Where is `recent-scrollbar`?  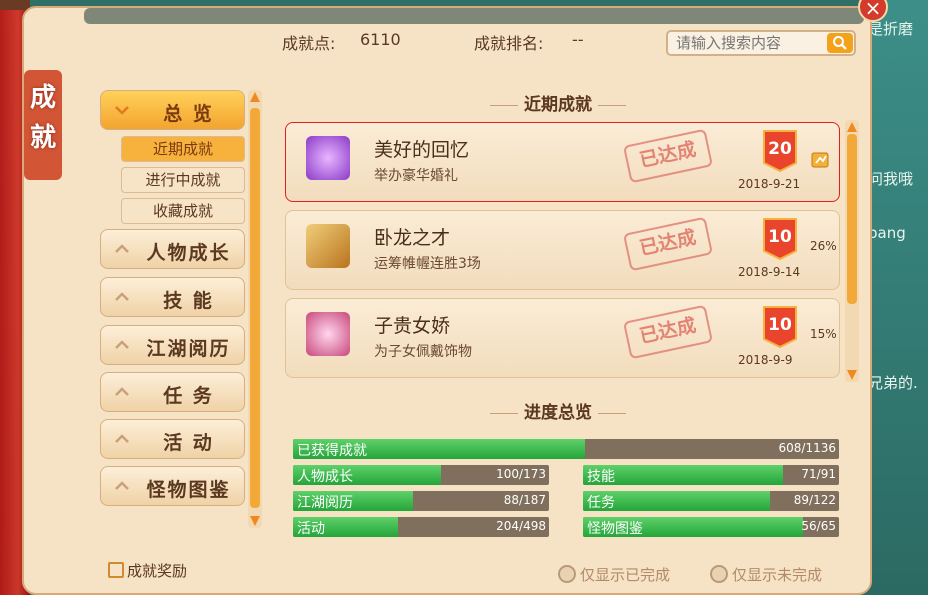 recent-scrollbar is located at coordinates (852, 251).